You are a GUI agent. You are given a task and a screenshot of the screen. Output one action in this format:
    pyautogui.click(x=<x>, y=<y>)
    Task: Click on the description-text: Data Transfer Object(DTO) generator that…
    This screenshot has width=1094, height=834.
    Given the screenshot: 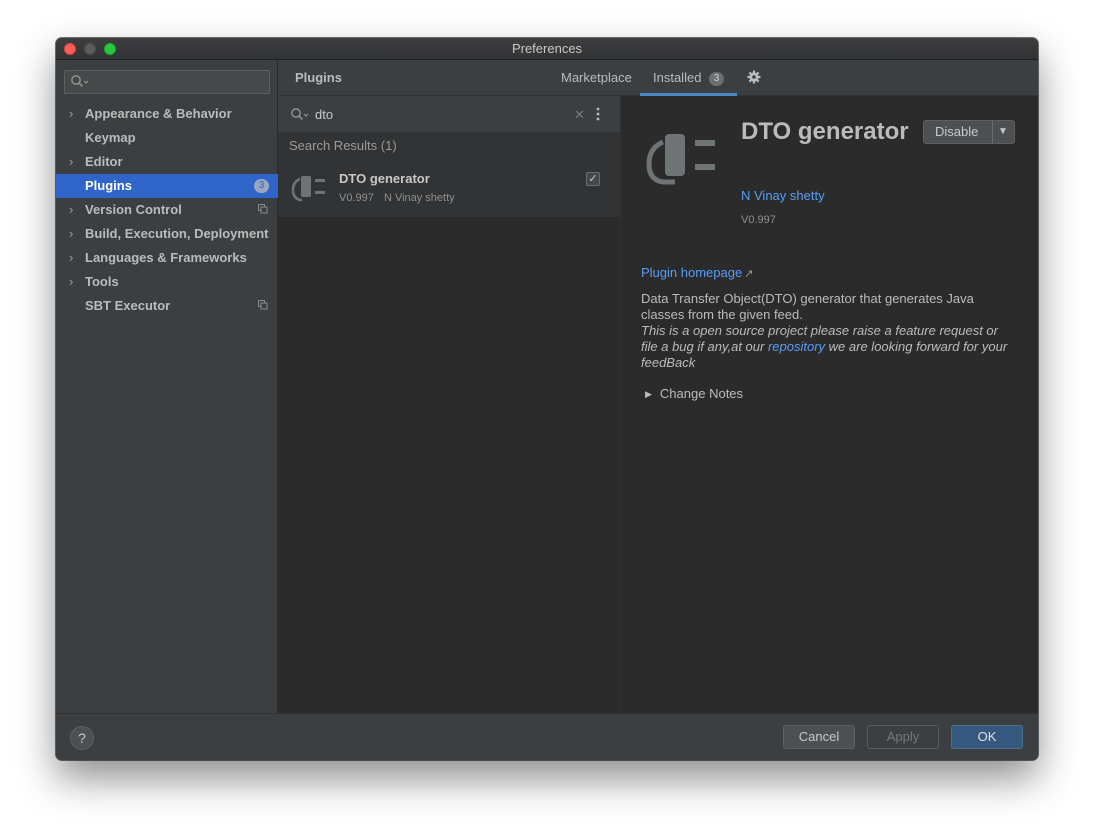 What is the action you would take?
    pyautogui.click(x=807, y=306)
    